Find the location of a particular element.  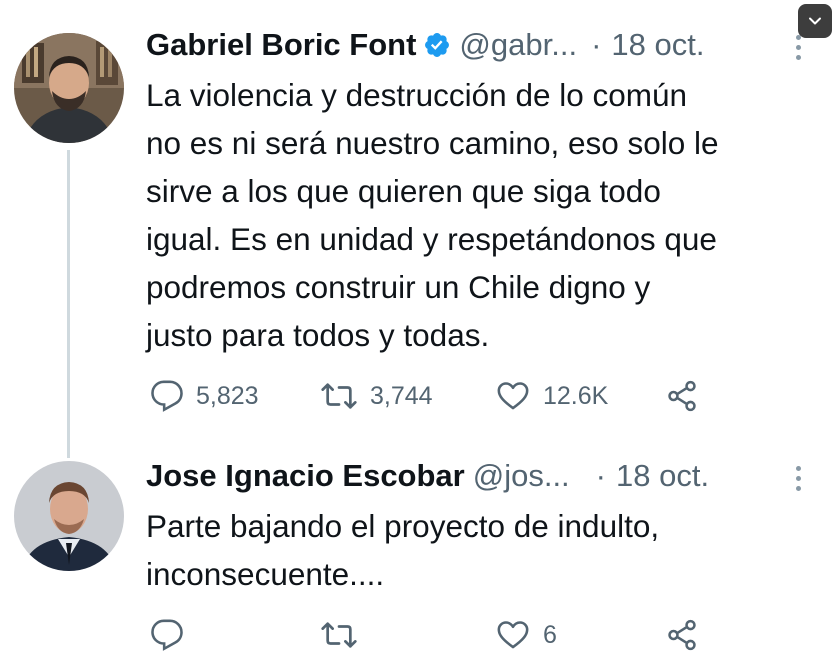

reply-button: 5,823 is located at coordinates (204, 396).